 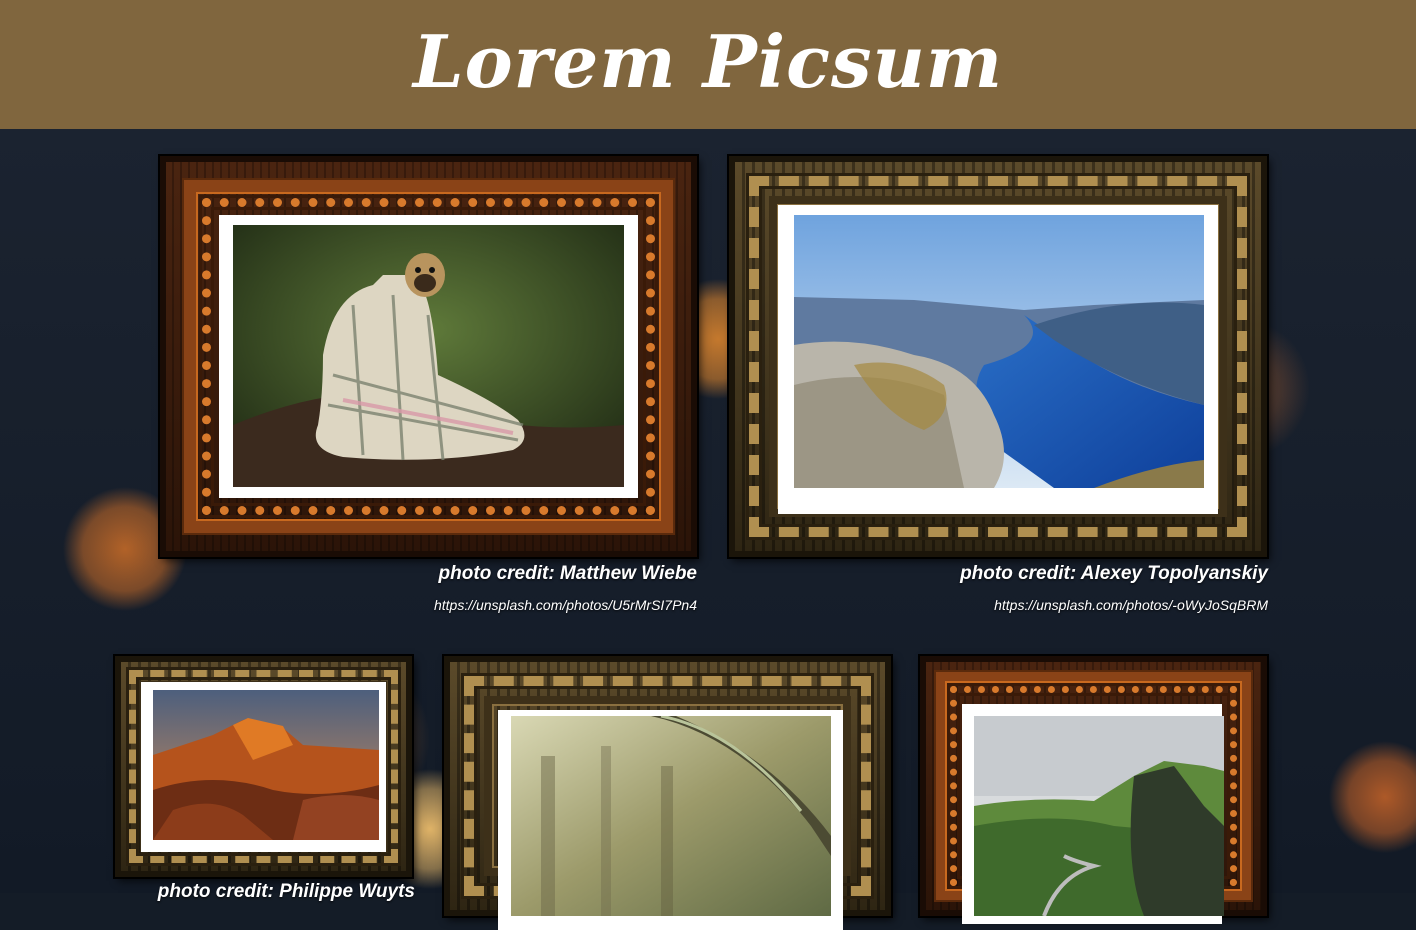 I want to click on photo-red-rocks, so click(x=266, y=765).